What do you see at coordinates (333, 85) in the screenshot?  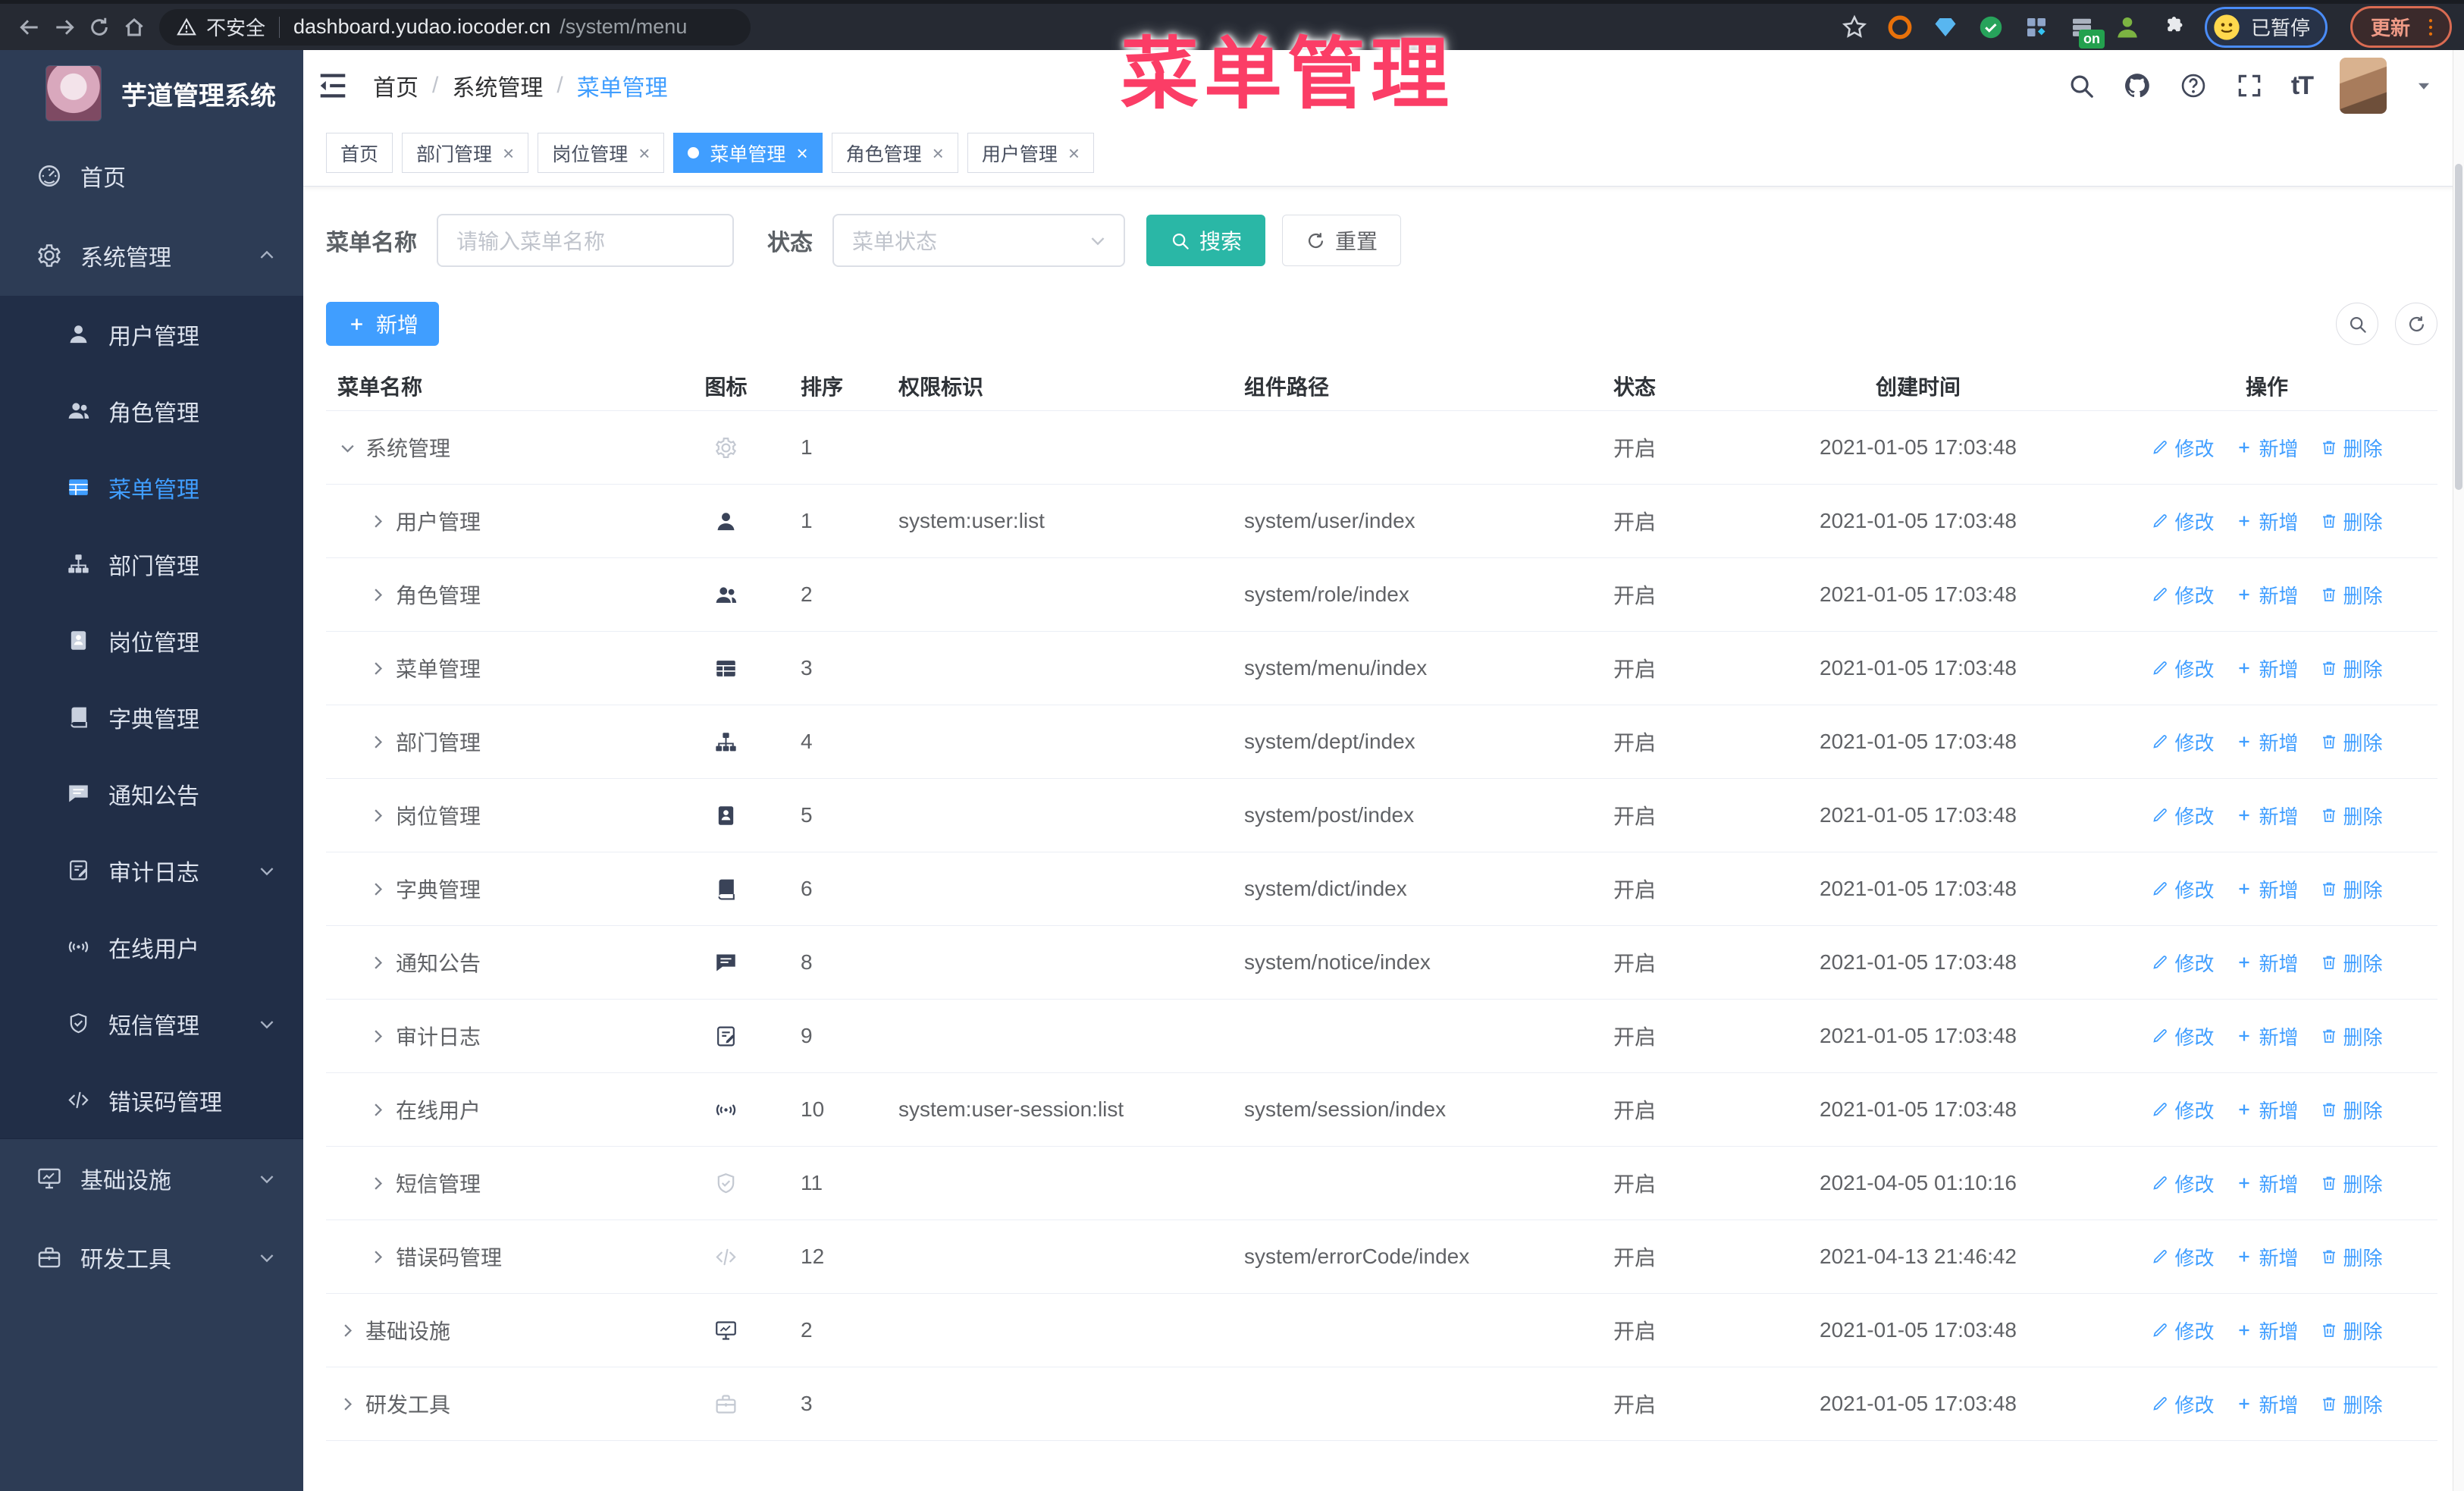 I see `hamburger-fold-icon` at bounding box center [333, 85].